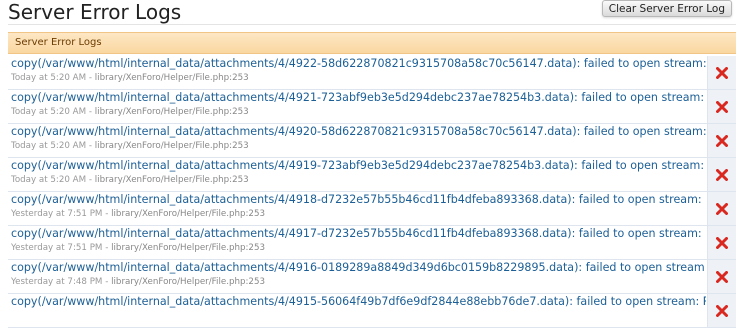 The height and width of the screenshot is (328, 736). I want to click on page-title: Server Error Logs, so click(95, 12).